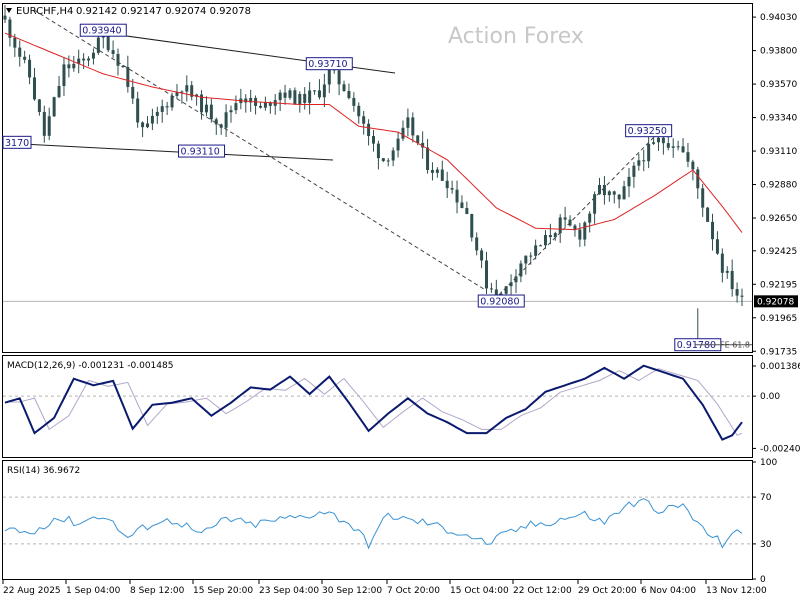 This screenshot has height=600, width=800. What do you see at coordinates (735, 345) in the screenshot?
I see `fib-level-label: FE 61.8` at bounding box center [735, 345].